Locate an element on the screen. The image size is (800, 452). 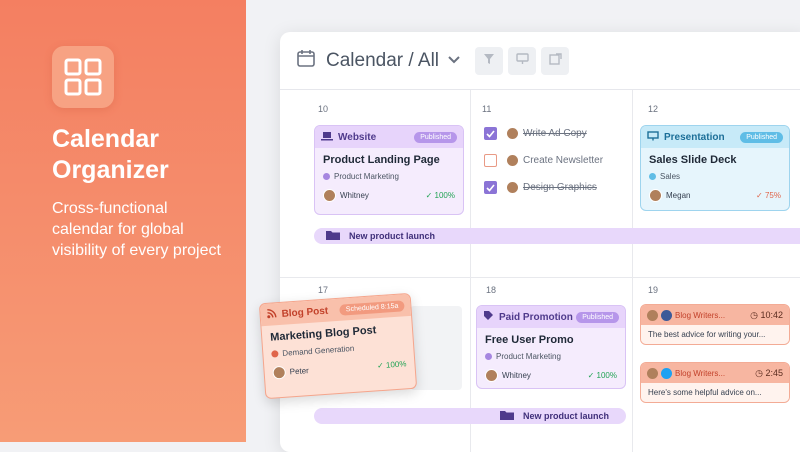
tag-icon is located at coordinates (488, 317).